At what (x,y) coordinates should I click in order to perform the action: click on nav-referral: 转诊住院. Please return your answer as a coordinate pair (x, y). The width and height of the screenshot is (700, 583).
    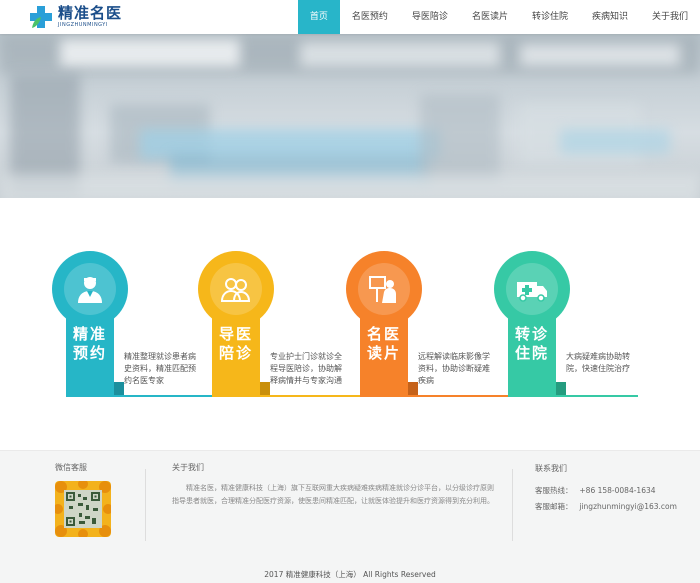
    Looking at the image, I should click on (550, 17).